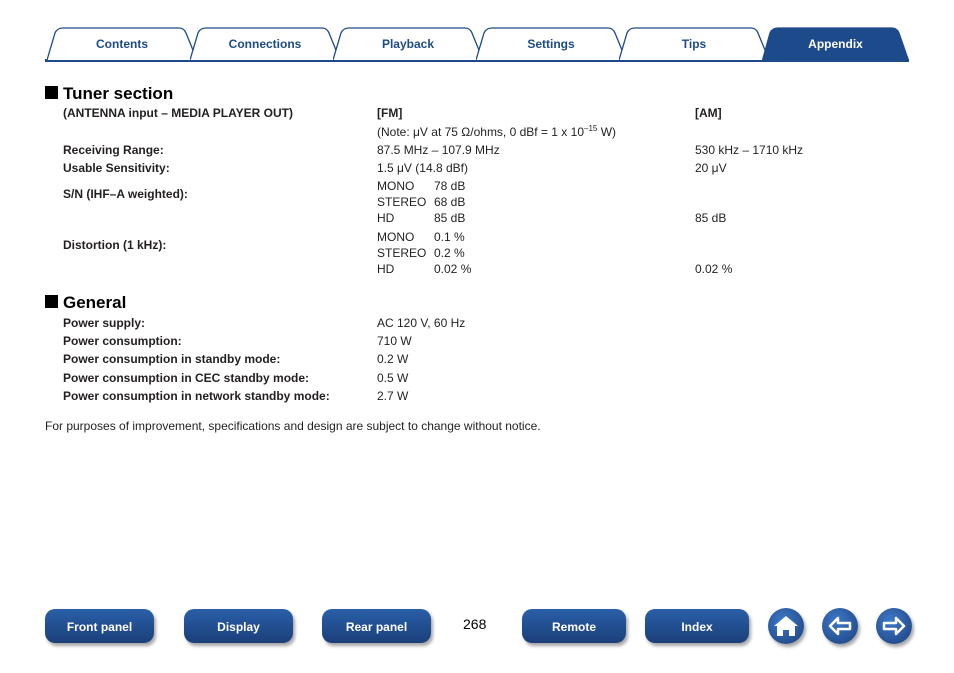  Describe the element at coordinates (749, 150) in the screenshot. I see `spec-value-am: 530 kHz – 1710 kHz` at that location.